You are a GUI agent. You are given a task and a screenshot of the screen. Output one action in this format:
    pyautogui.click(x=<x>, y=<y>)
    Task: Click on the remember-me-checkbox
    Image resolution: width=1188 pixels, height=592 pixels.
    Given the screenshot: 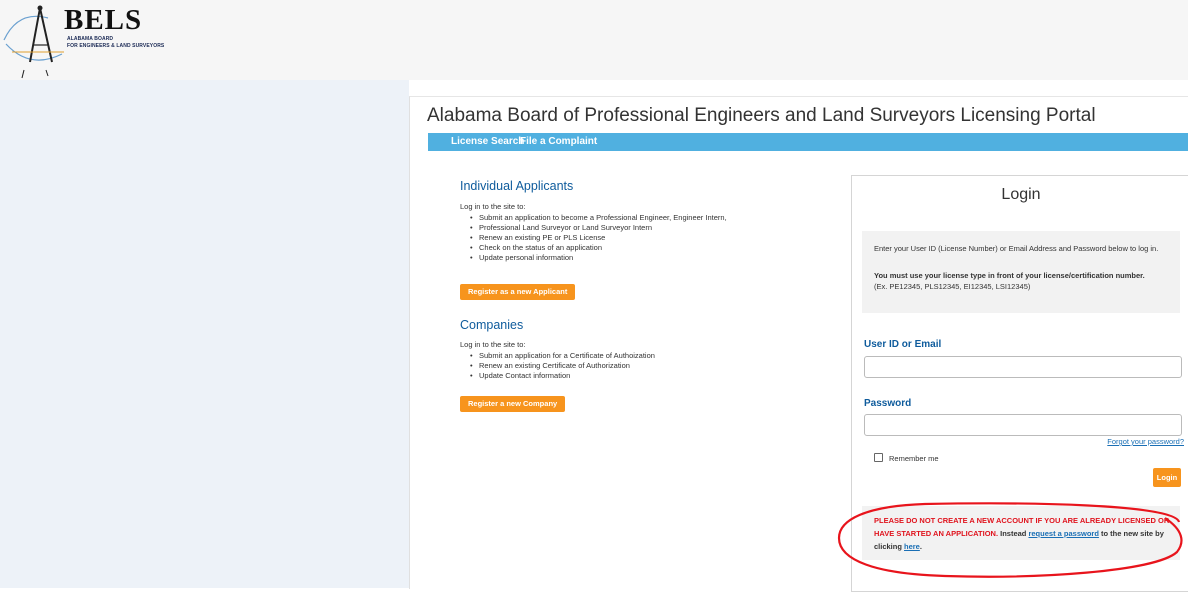 What is the action you would take?
    pyautogui.click(x=878, y=457)
    